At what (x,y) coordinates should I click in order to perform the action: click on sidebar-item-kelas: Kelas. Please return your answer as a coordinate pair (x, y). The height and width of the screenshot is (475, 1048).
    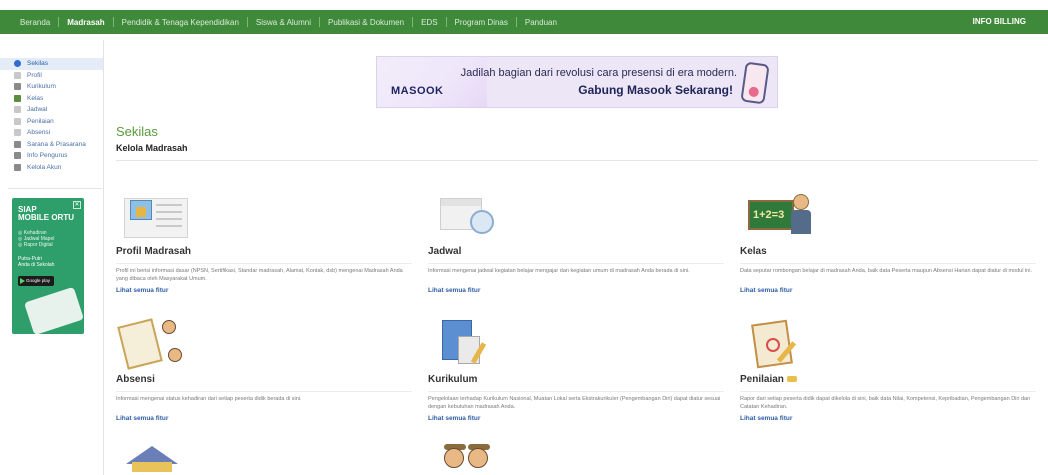
    Looking at the image, I should click on (51, 99).